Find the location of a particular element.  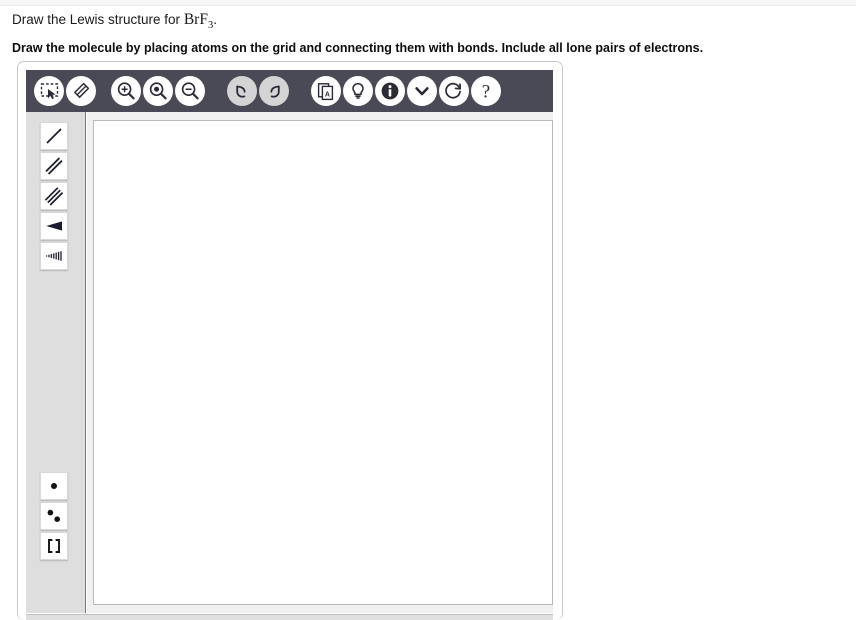

chevron-down-icon is located at coordinates (422, 91).